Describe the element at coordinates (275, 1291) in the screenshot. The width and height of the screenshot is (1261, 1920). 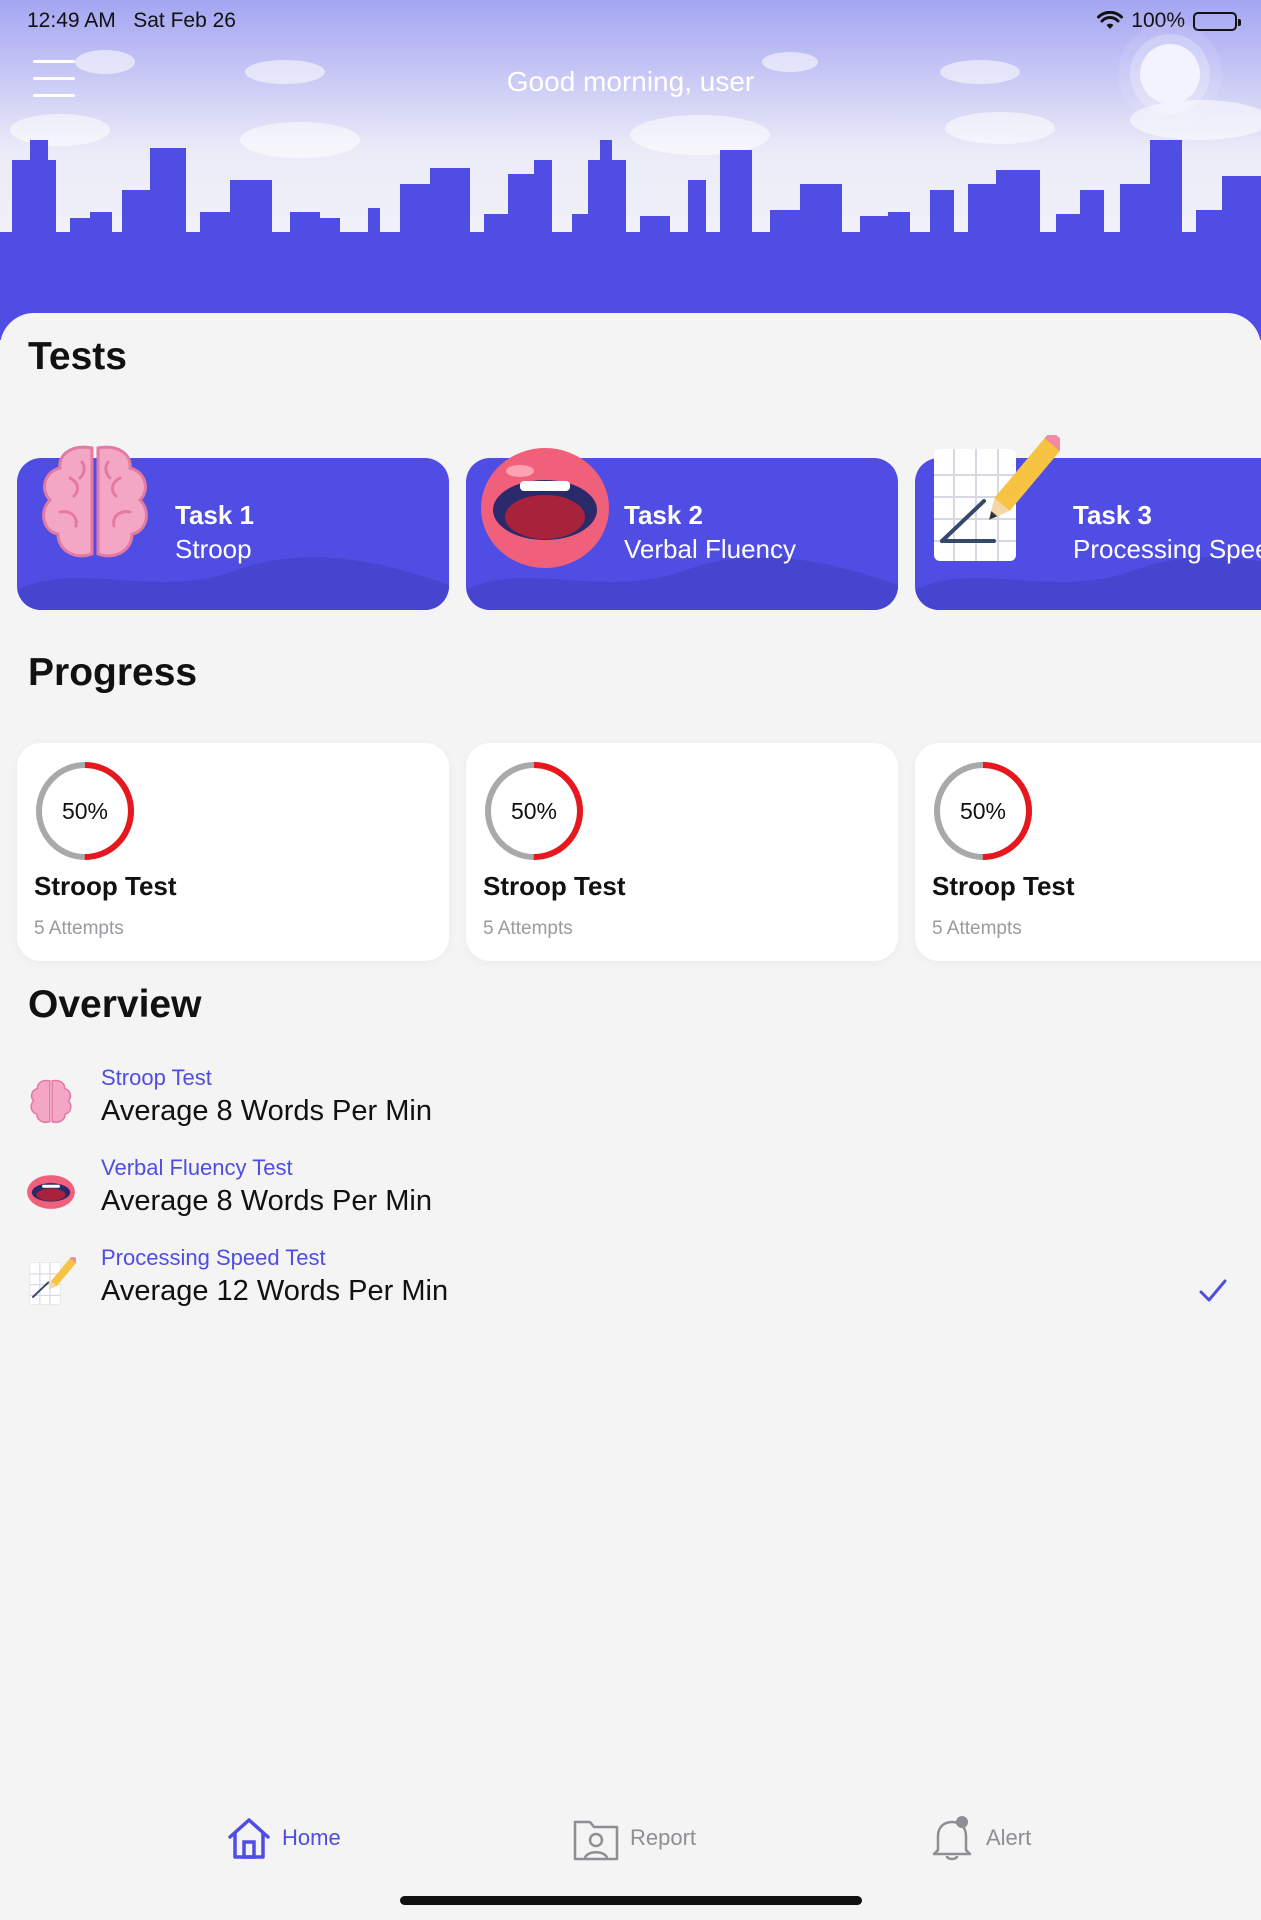
I see `overview-value: Average 12 Words Per Min` at that location.